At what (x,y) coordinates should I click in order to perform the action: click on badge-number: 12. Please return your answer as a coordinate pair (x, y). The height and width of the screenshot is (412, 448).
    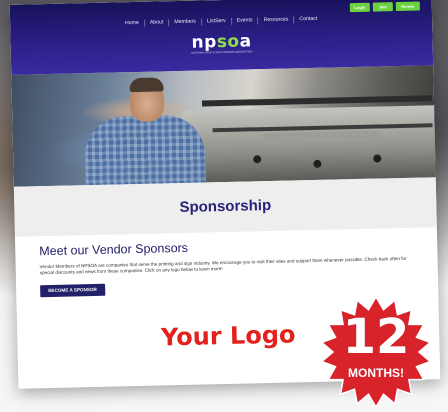
    Looking at the image, I should click on (376, 337).